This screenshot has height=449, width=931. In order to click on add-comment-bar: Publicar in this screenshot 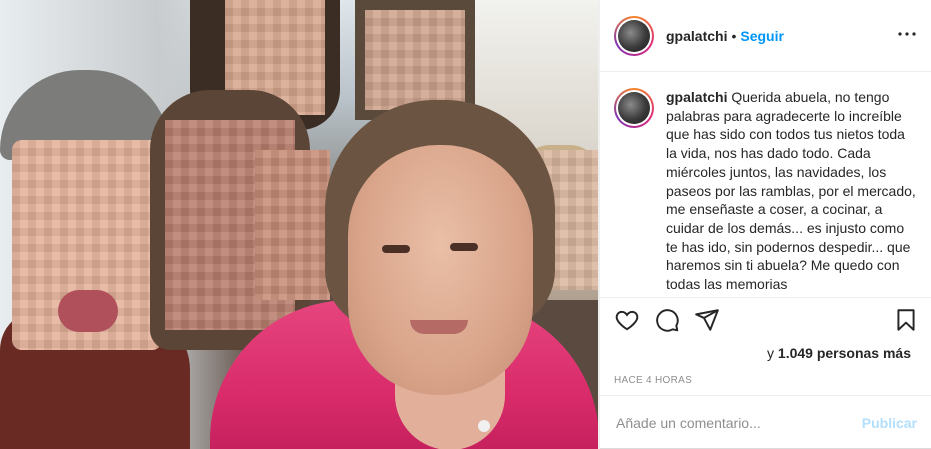, I will do `click(765, 422)`.